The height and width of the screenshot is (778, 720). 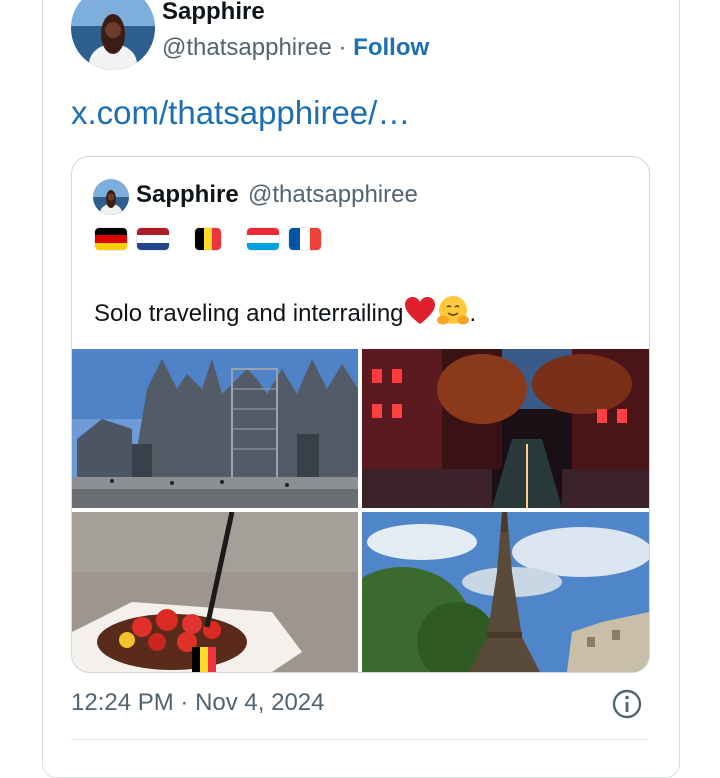 I want to click on info-icon, so click(x=627, y=704).